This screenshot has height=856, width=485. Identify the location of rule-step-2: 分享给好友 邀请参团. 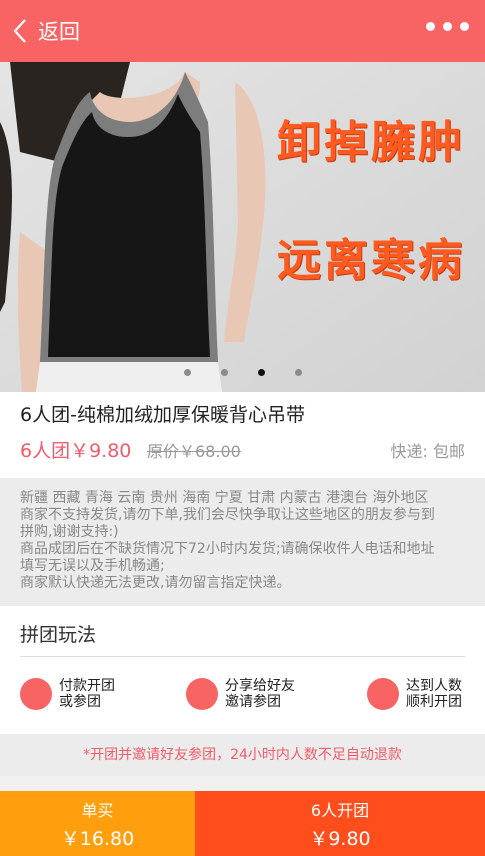
(240, 694).